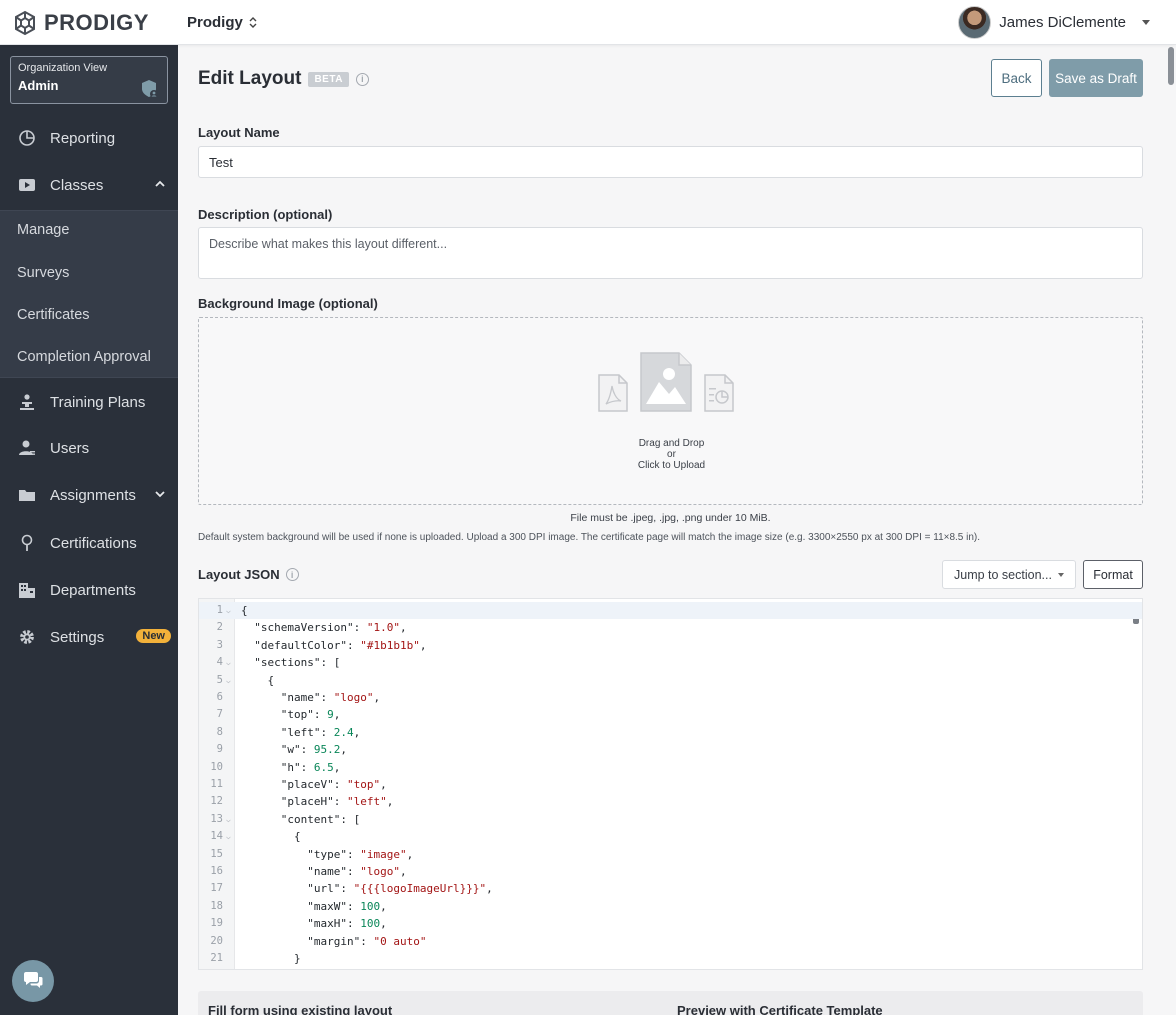 The width and height of the screenshot is (1176, 1015). What do you see at coordinates (1062, 22) in the screenshot?
I see `user-name: James DiClemente` at bounding box center [1062, 22].